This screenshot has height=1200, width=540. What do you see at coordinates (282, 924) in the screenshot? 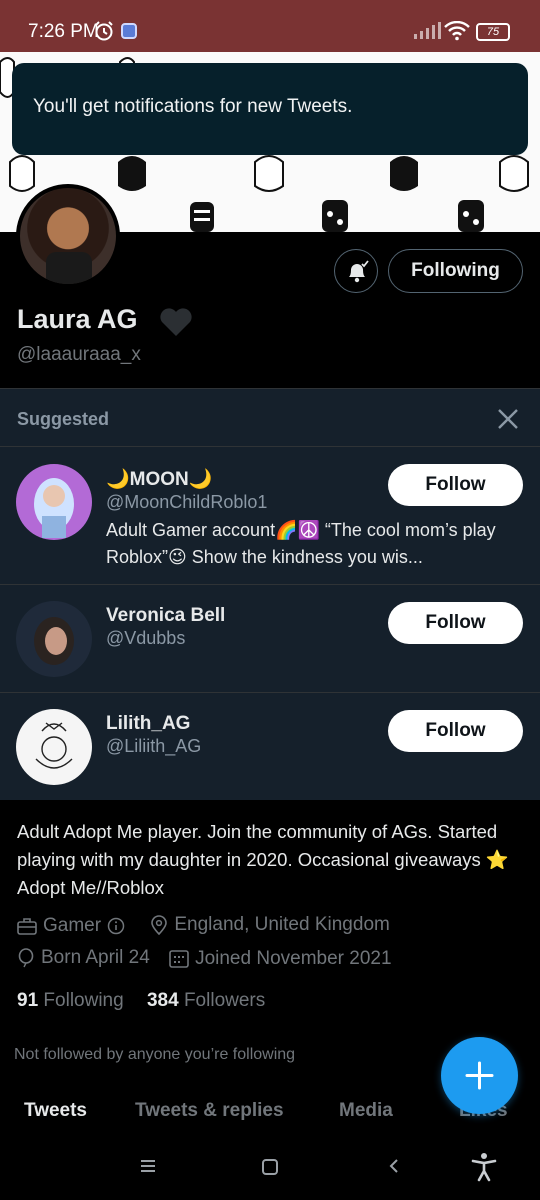
I see `location-label: England, United Kingdom` at bounding box center [282, 924].